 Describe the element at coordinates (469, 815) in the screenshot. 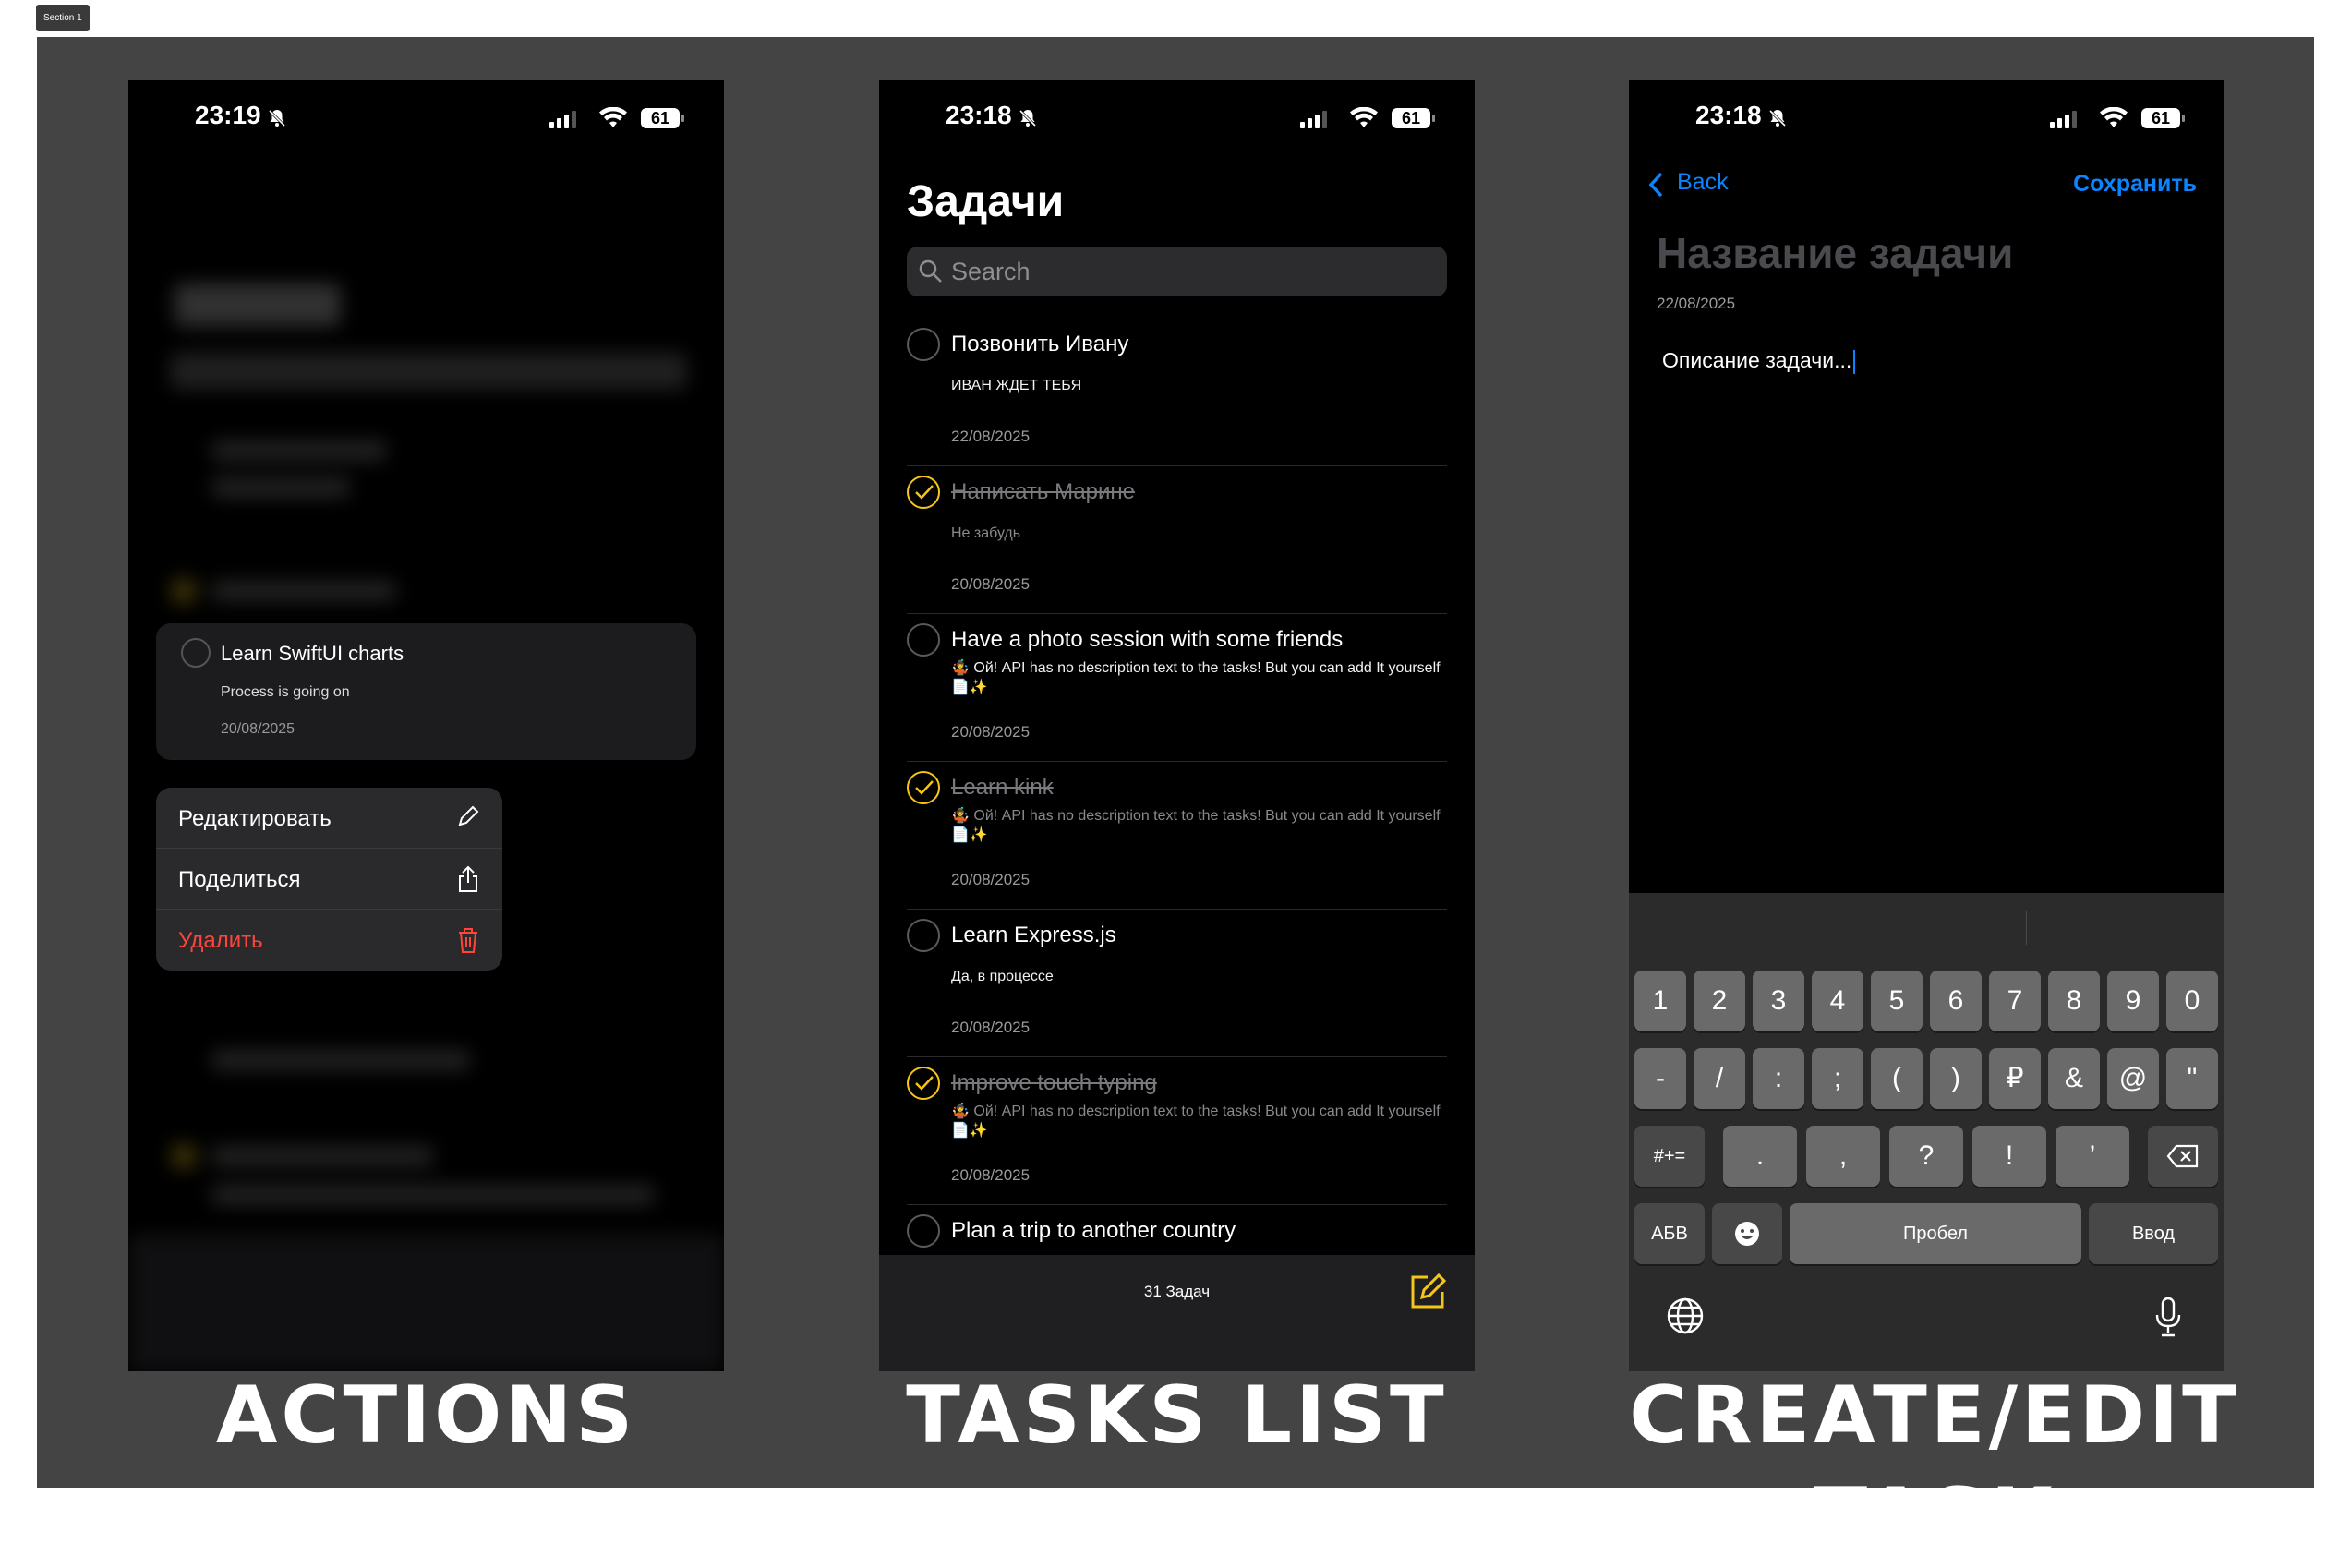

I see `pencil-icon` at that location.